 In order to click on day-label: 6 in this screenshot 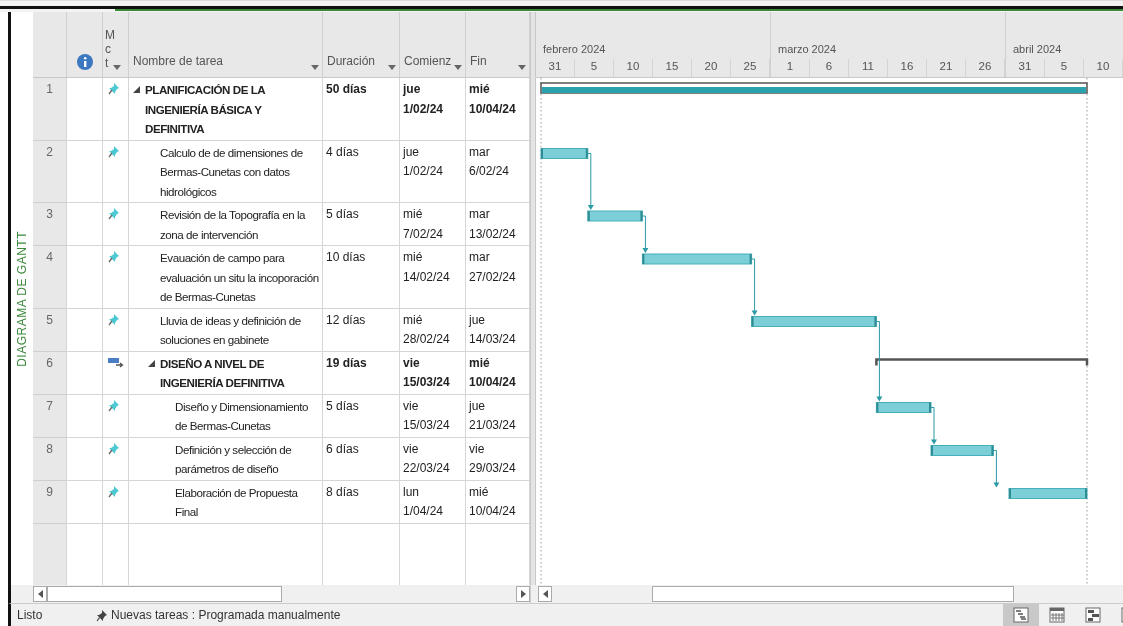, I will do `click(829, 68)`.